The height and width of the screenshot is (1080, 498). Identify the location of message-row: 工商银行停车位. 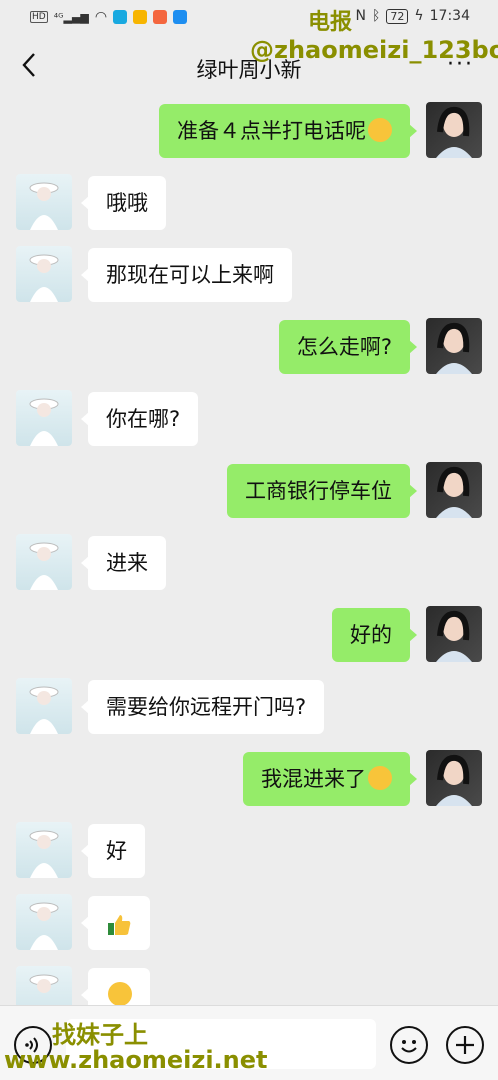
(249, 491).